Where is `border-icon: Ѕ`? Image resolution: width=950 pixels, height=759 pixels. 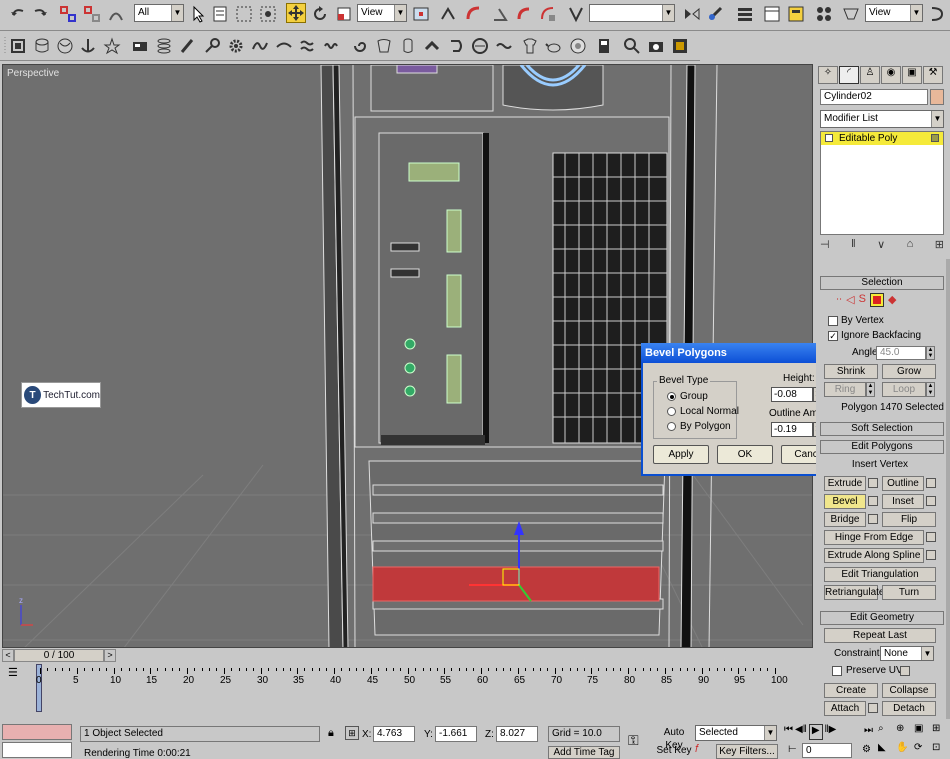
border-icon: Ѕ is located at coordinates (862, 301).